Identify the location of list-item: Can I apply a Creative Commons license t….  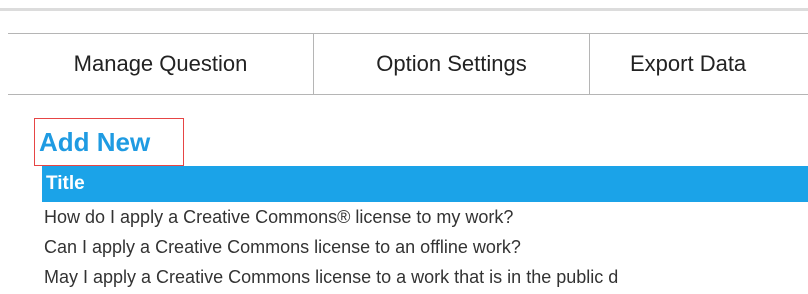
(425, 247).